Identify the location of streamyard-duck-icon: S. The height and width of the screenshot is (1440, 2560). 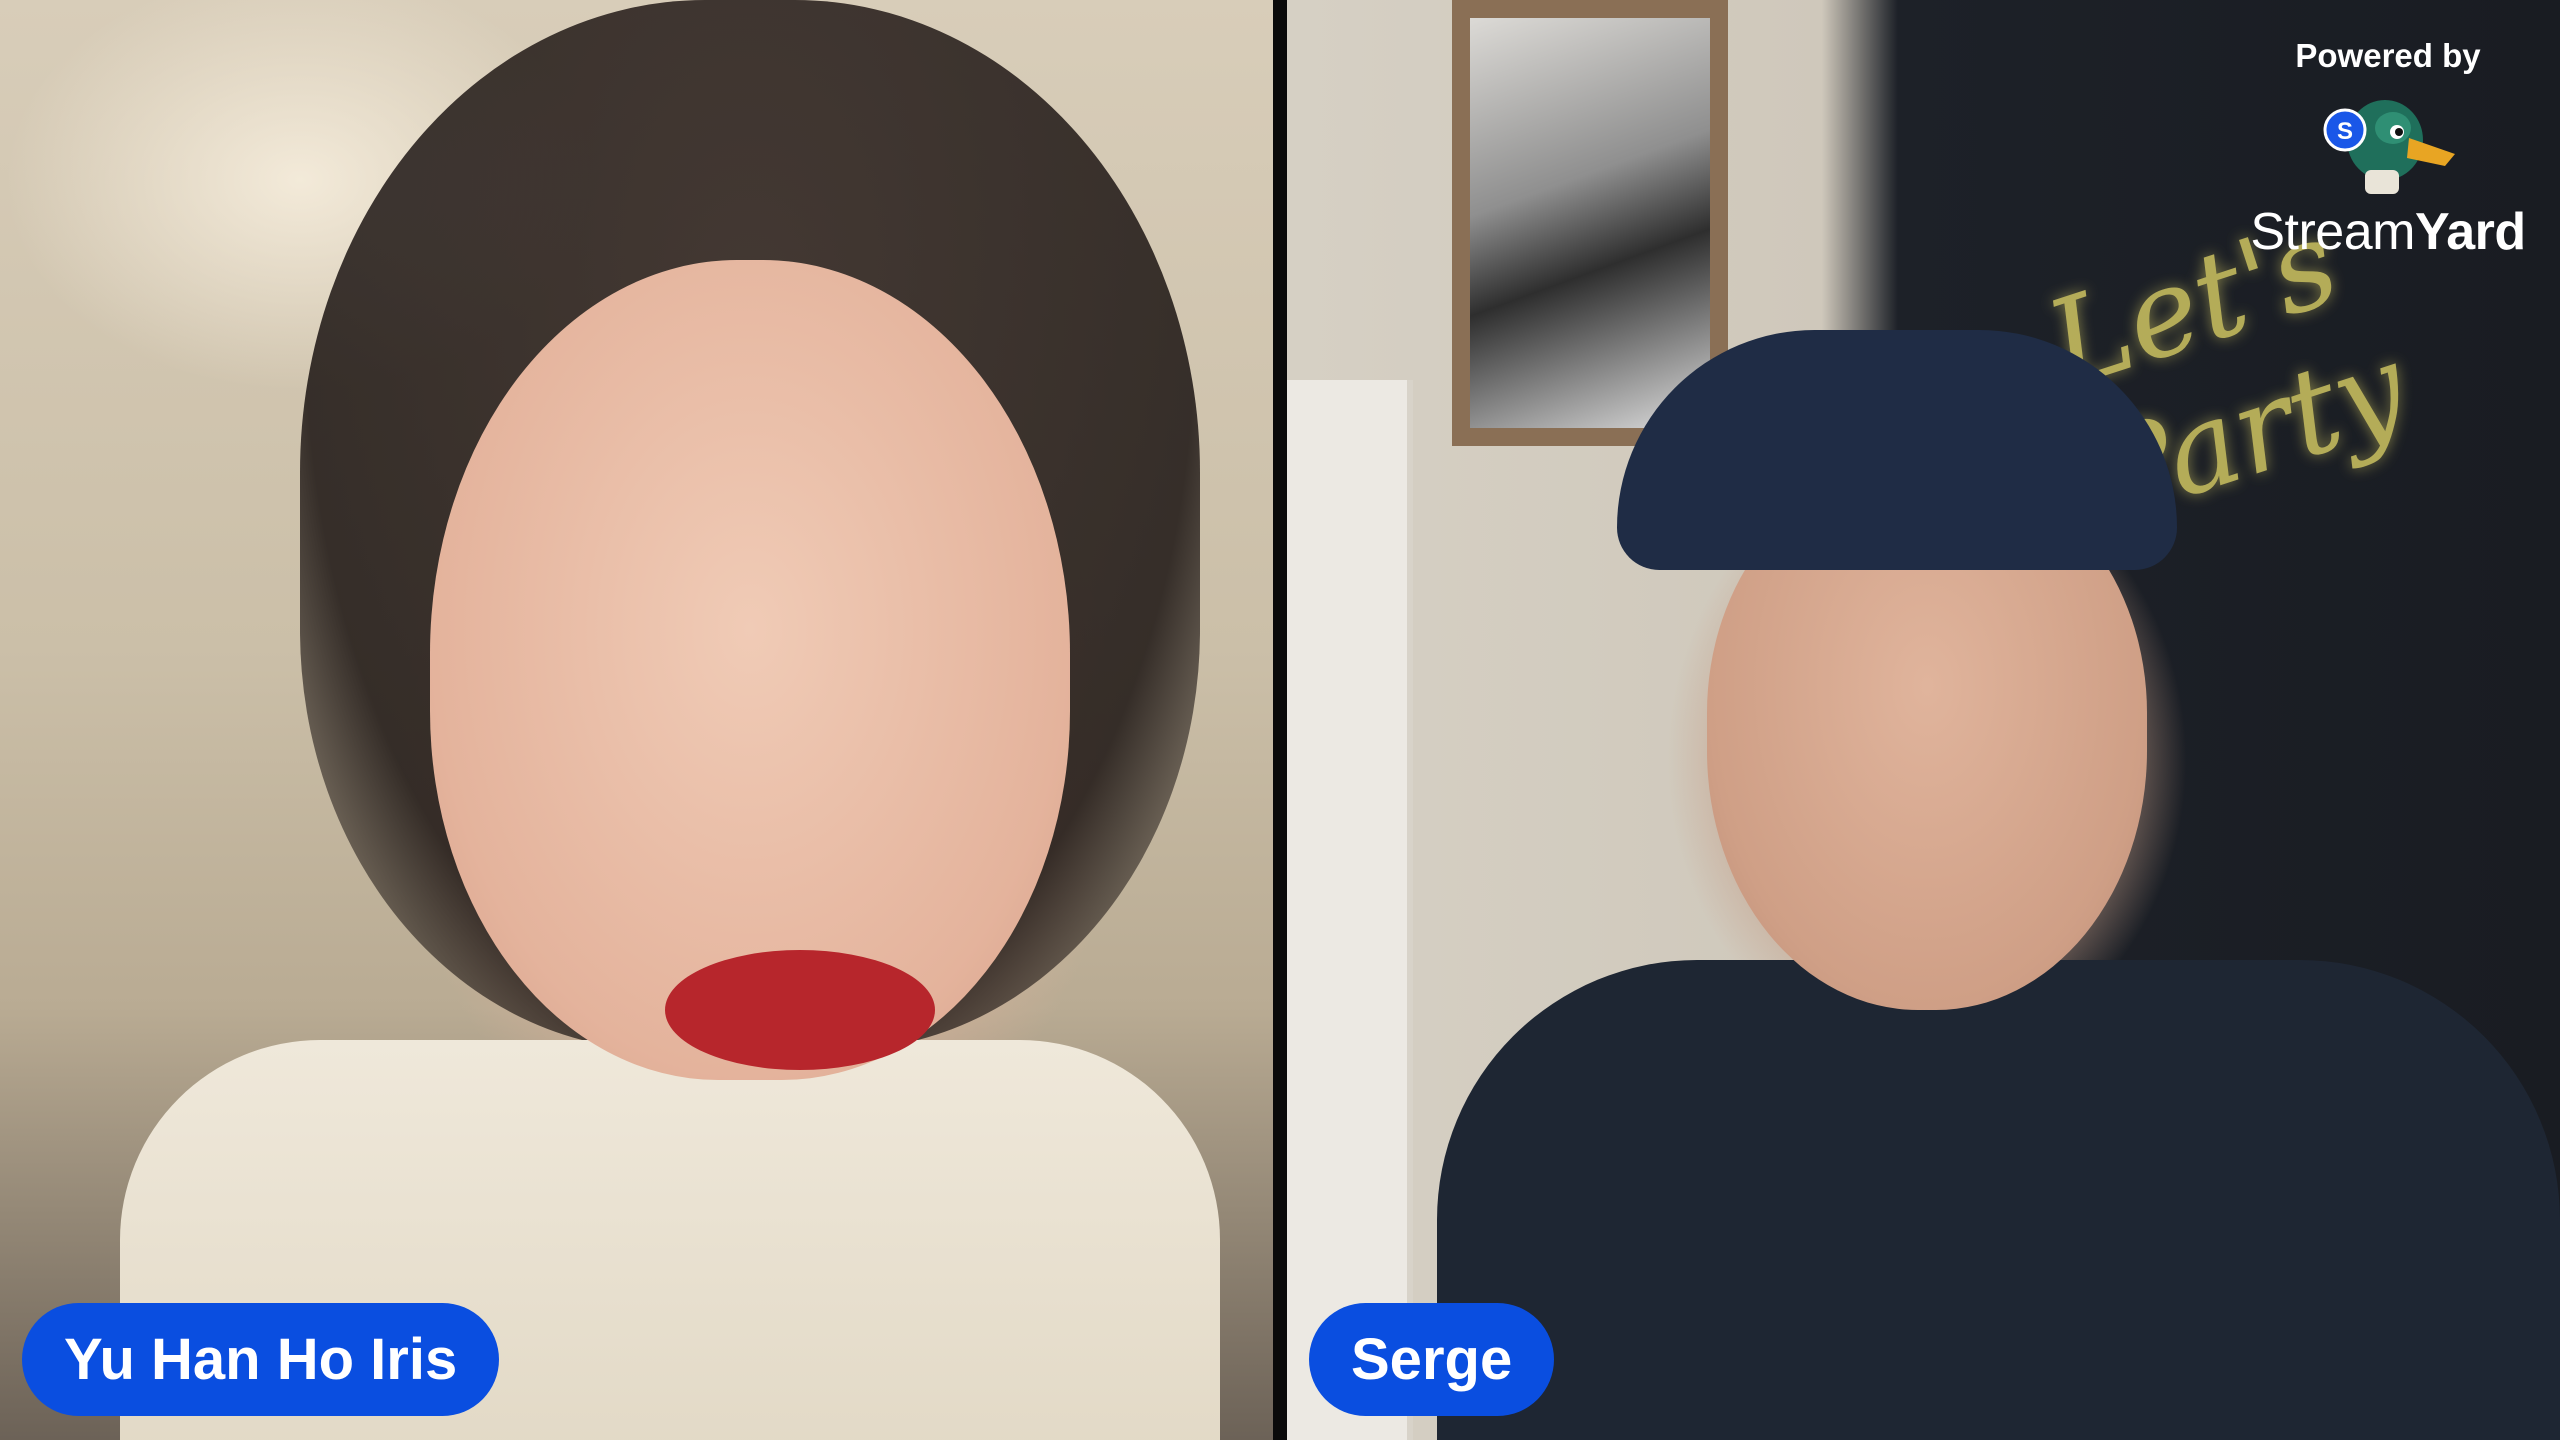
(2389, 147).